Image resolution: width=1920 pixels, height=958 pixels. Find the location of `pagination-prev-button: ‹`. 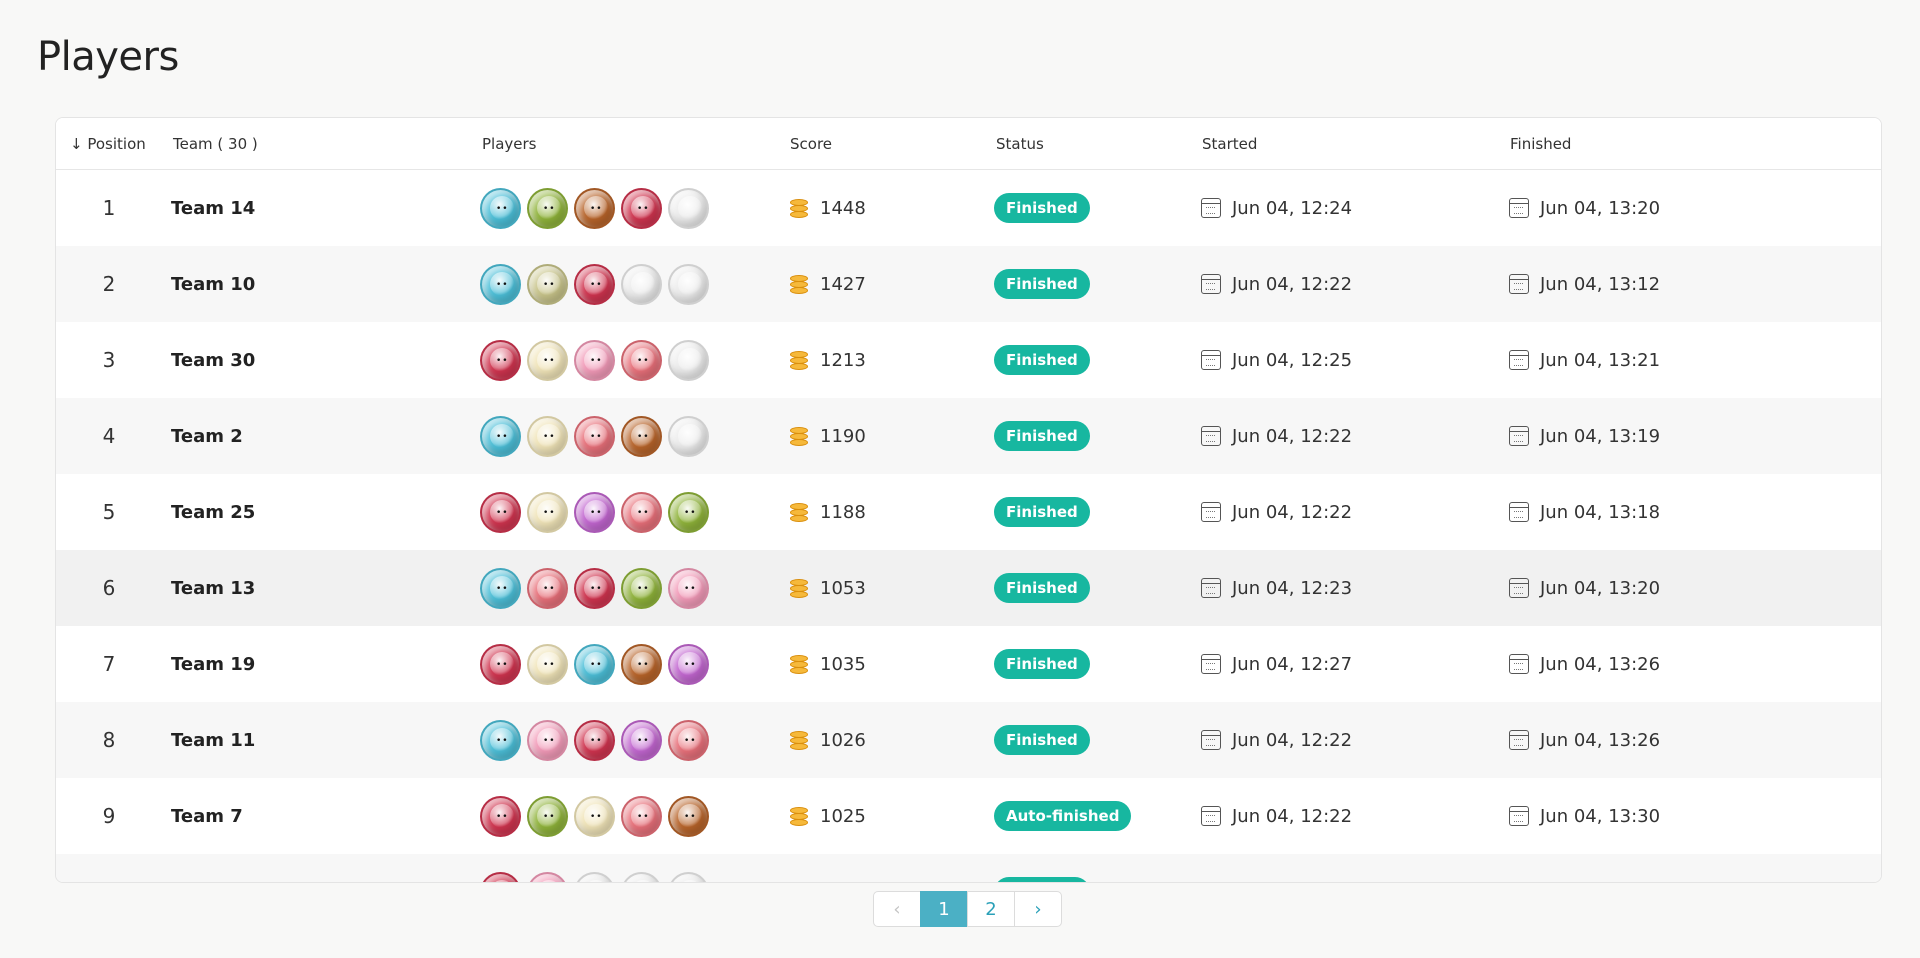

pagination-prev-button: ‹ is located at coordinates (897, 909).